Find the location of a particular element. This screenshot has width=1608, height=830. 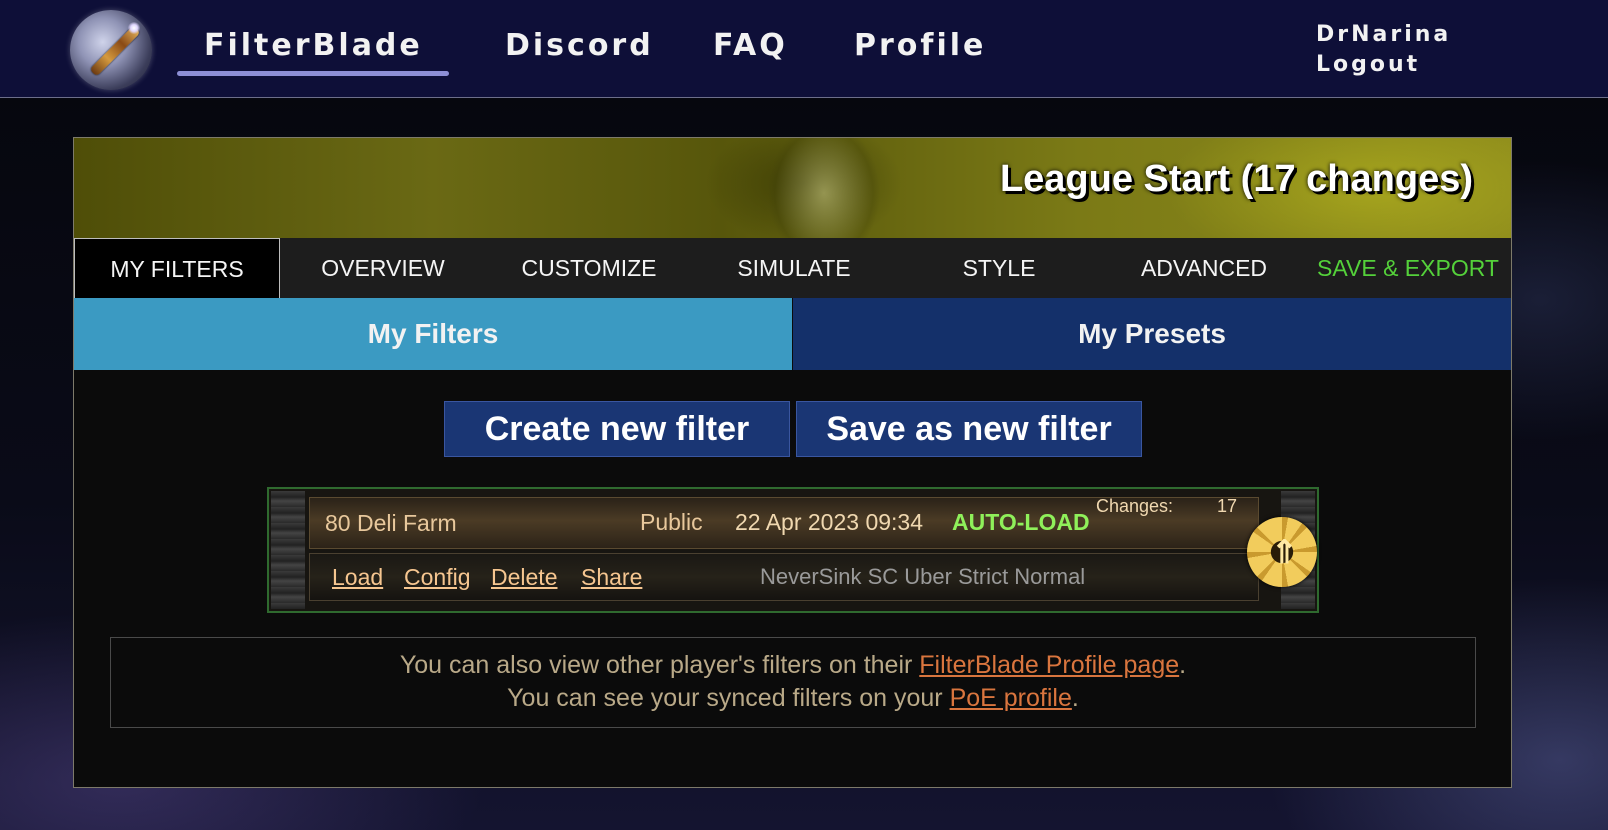

filter-config-link: Config is located at coordinates (437, 577).